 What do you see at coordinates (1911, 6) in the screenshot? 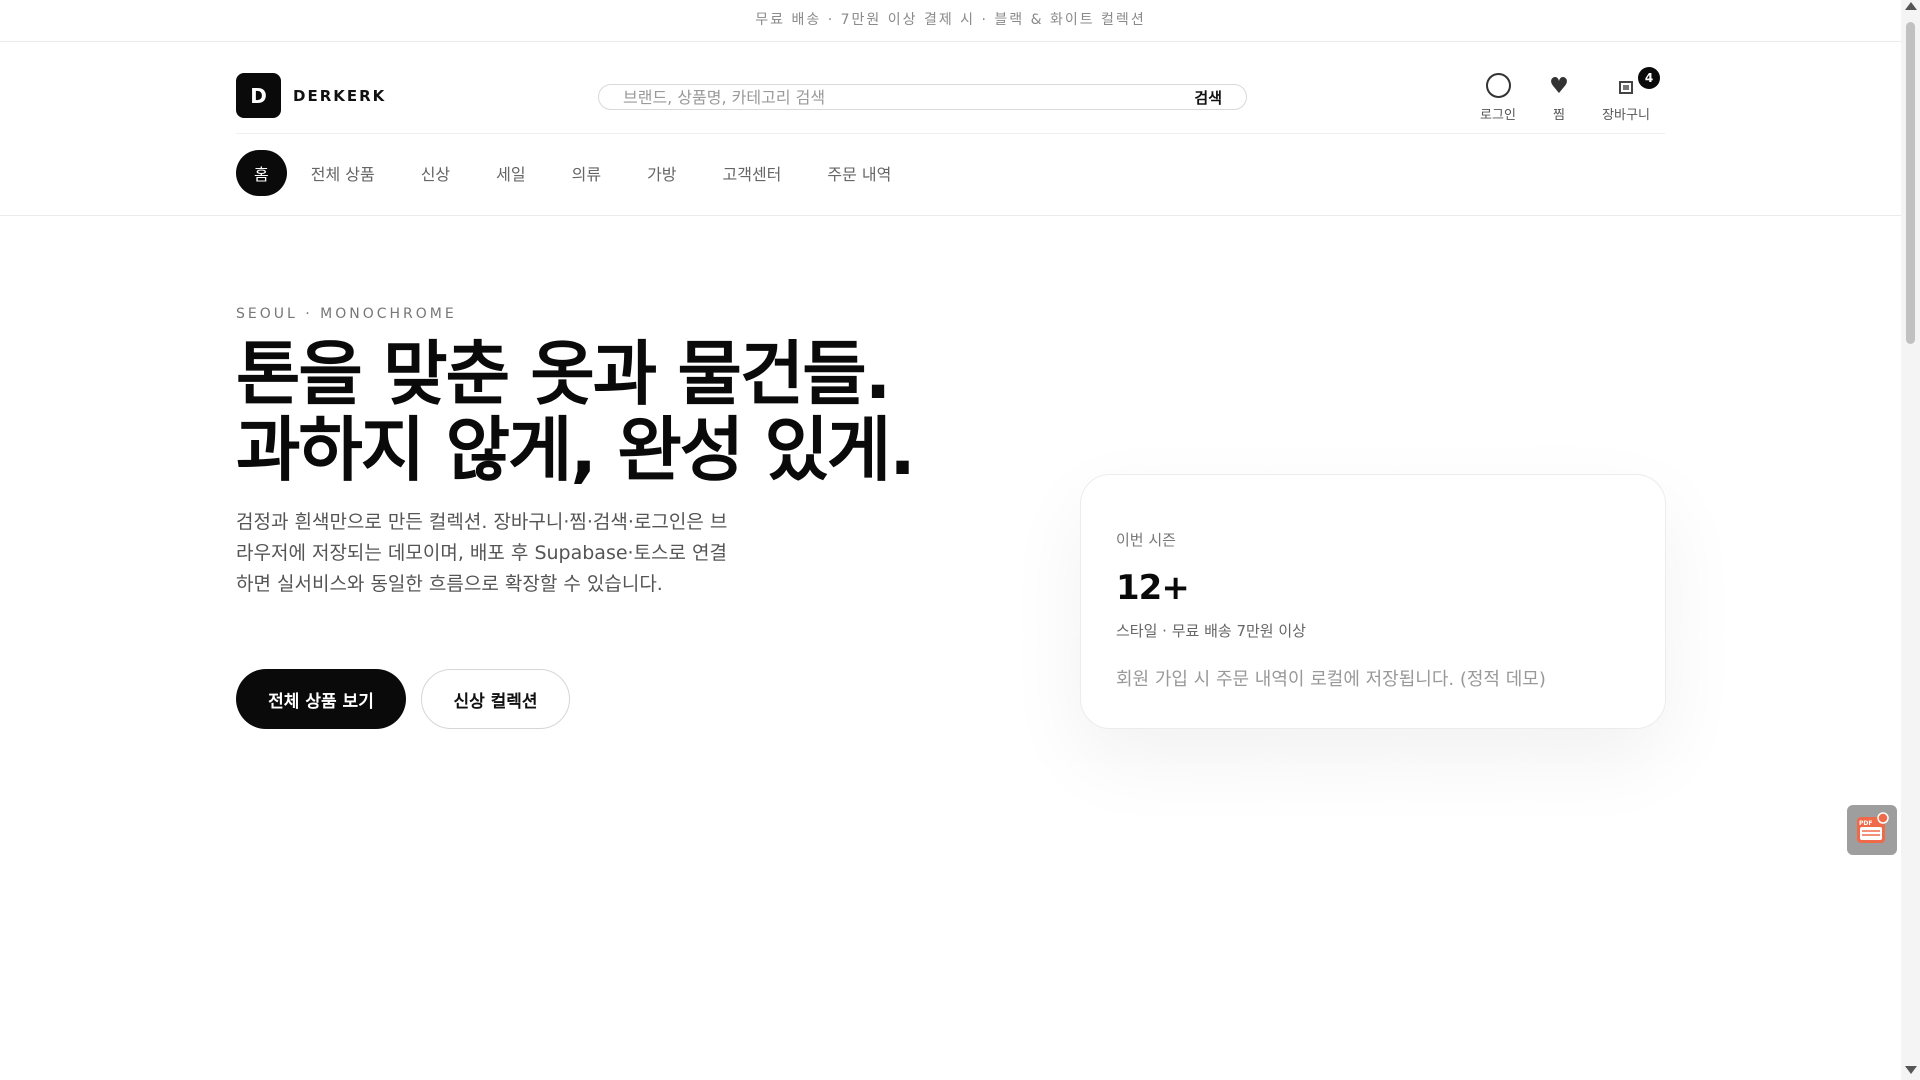
I see `scroll-up-arrow-icon` at bounding box center [1911, 6].